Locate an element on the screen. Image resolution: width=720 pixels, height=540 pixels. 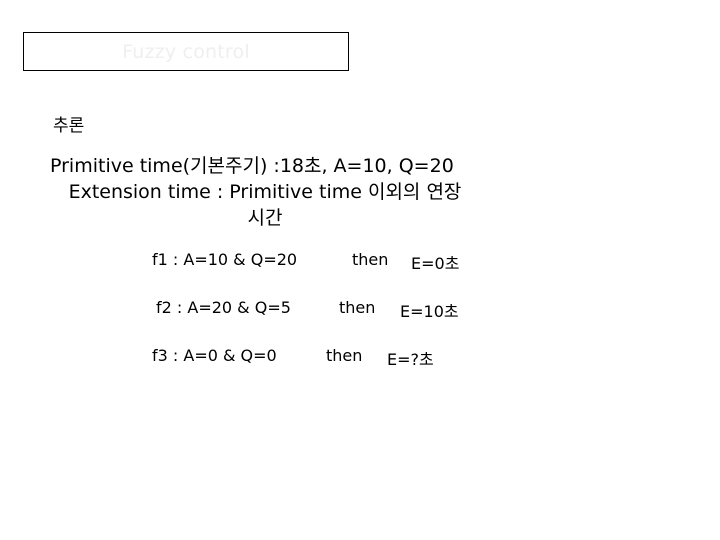
definition-line-primitive-time: Primitive time(기본주기) :18초, A=10, Q=20 is located at coordinates (252, 166).